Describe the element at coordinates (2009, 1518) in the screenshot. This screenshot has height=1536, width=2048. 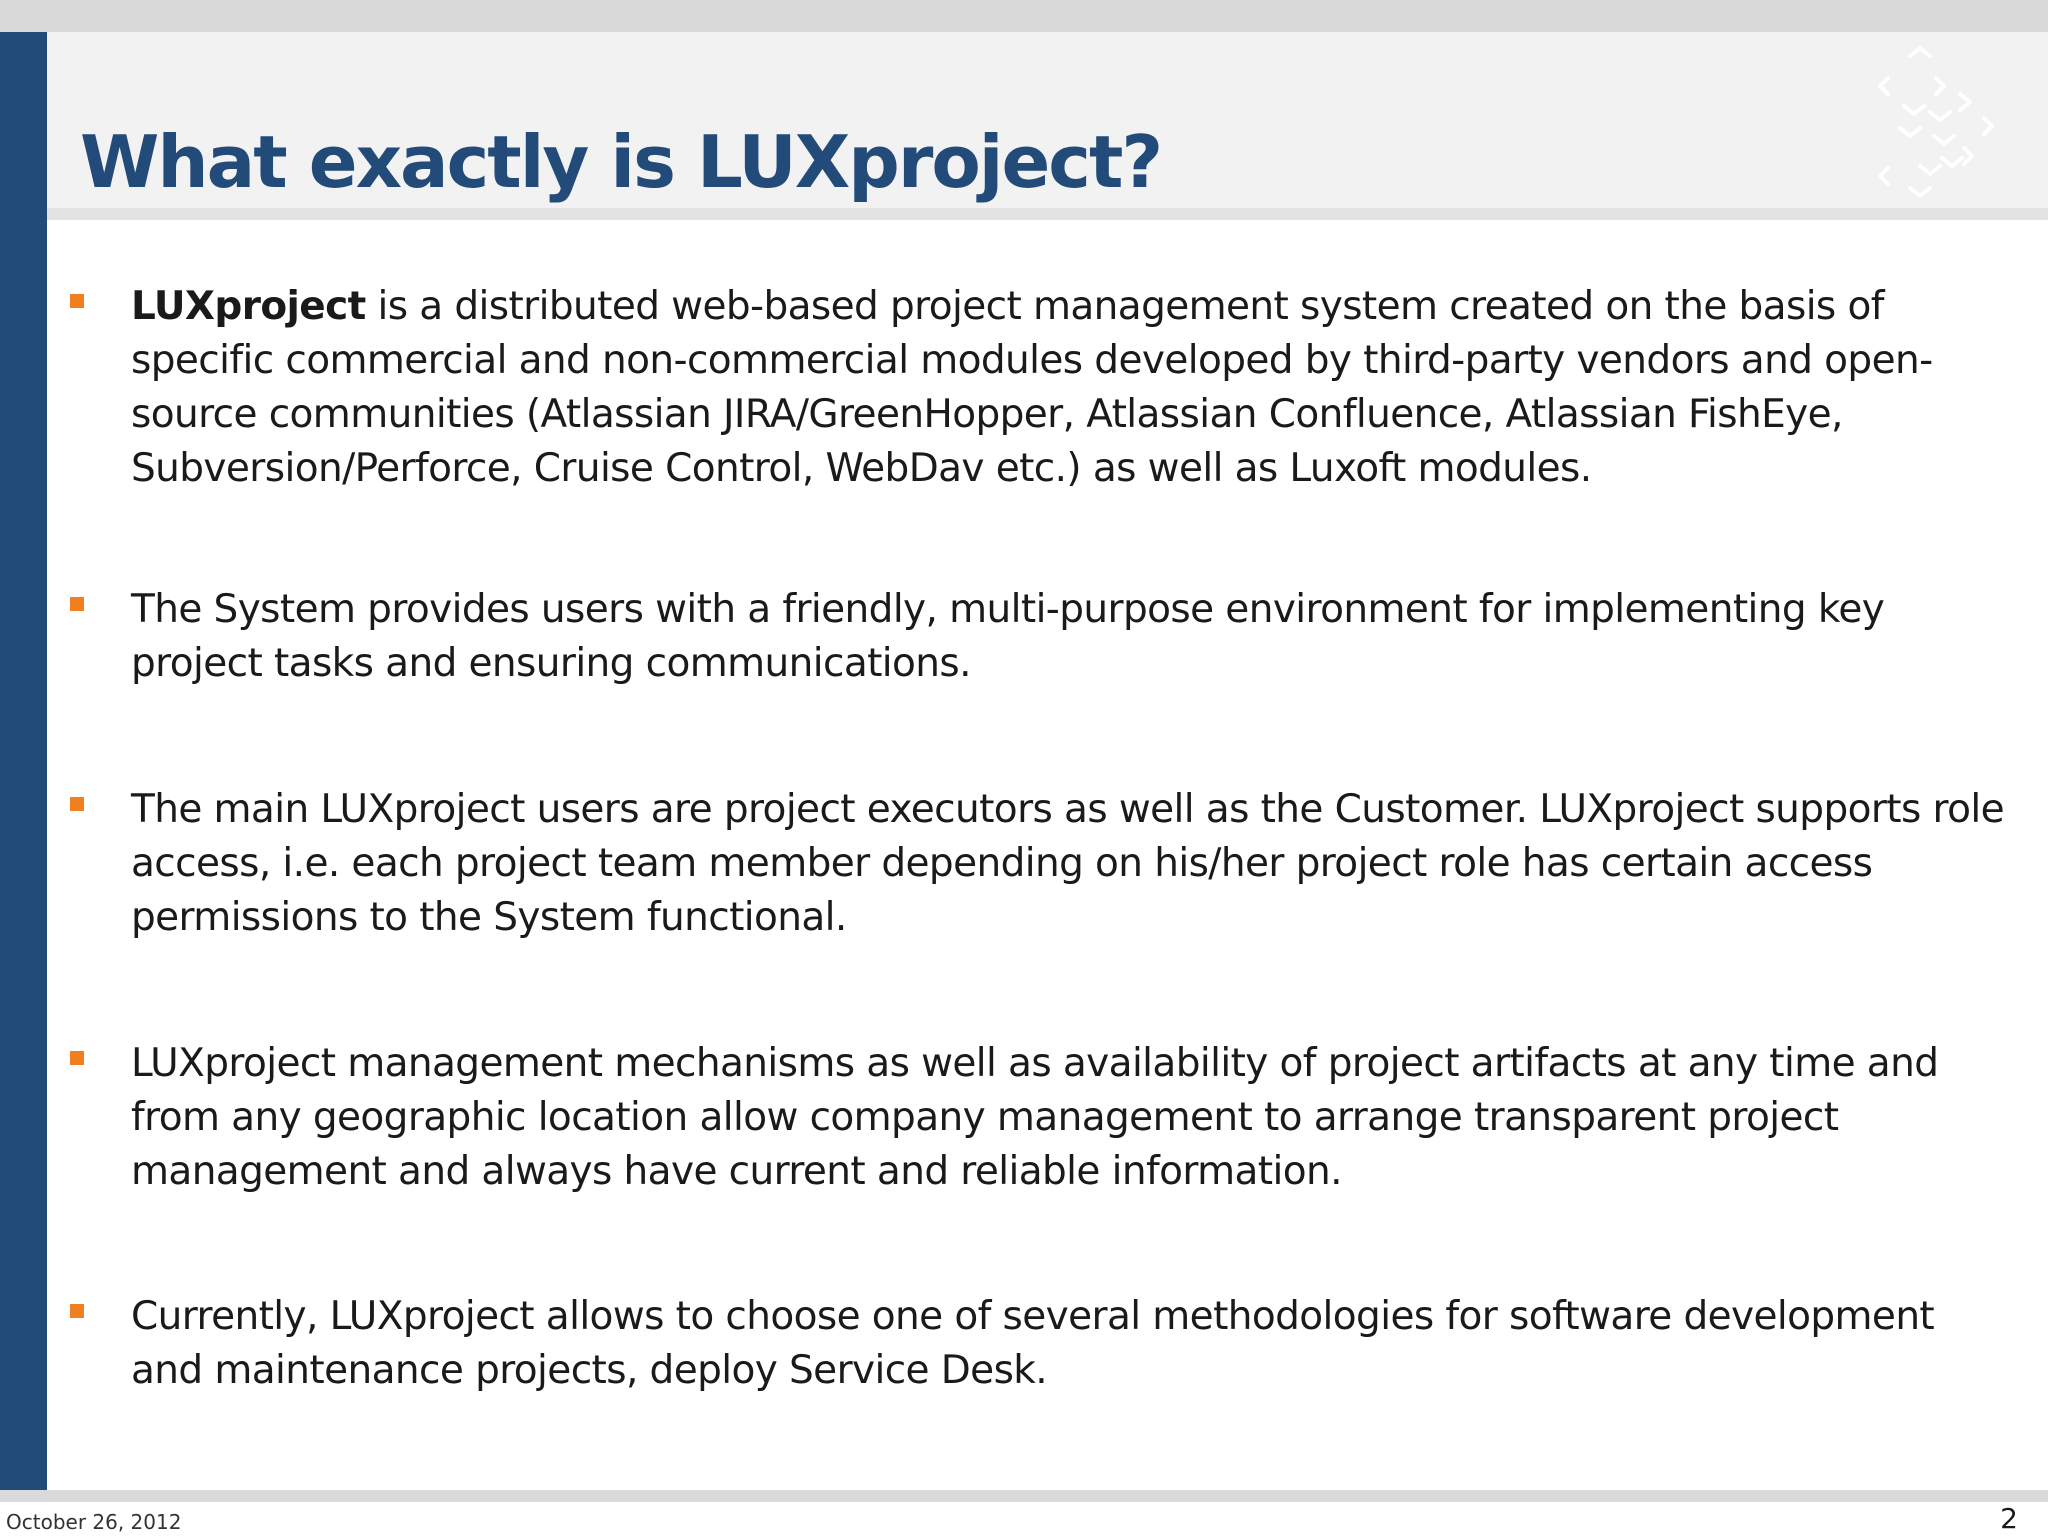
I see `page-number: 2` at that location.